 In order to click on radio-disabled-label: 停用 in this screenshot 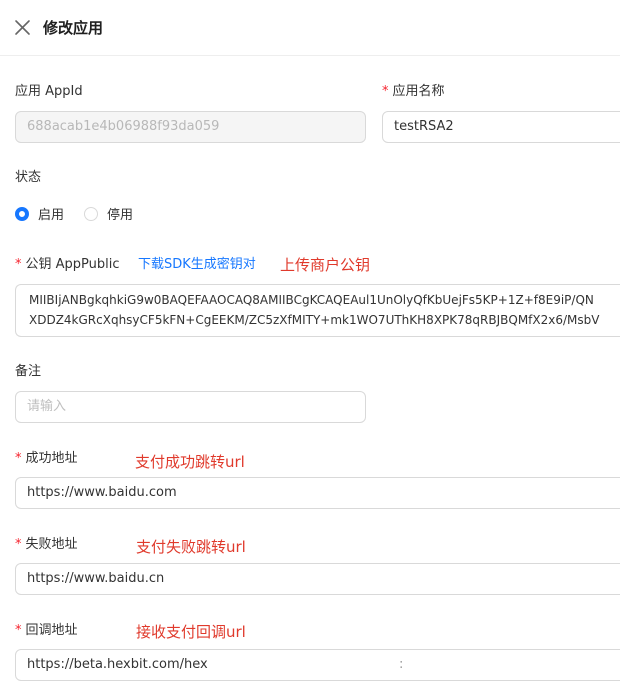, I will do `click(120, 215)`.